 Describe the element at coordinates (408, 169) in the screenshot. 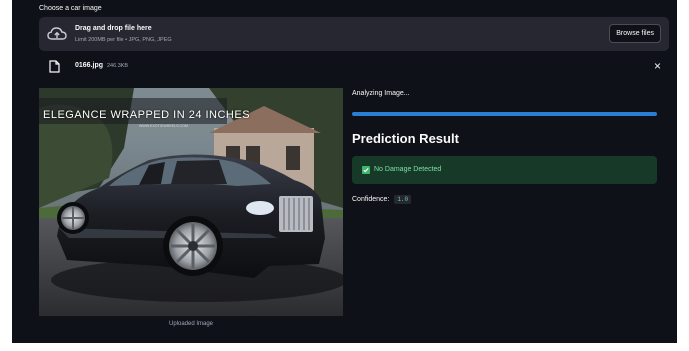

I see `success-message: No Damage Detected` at that location.